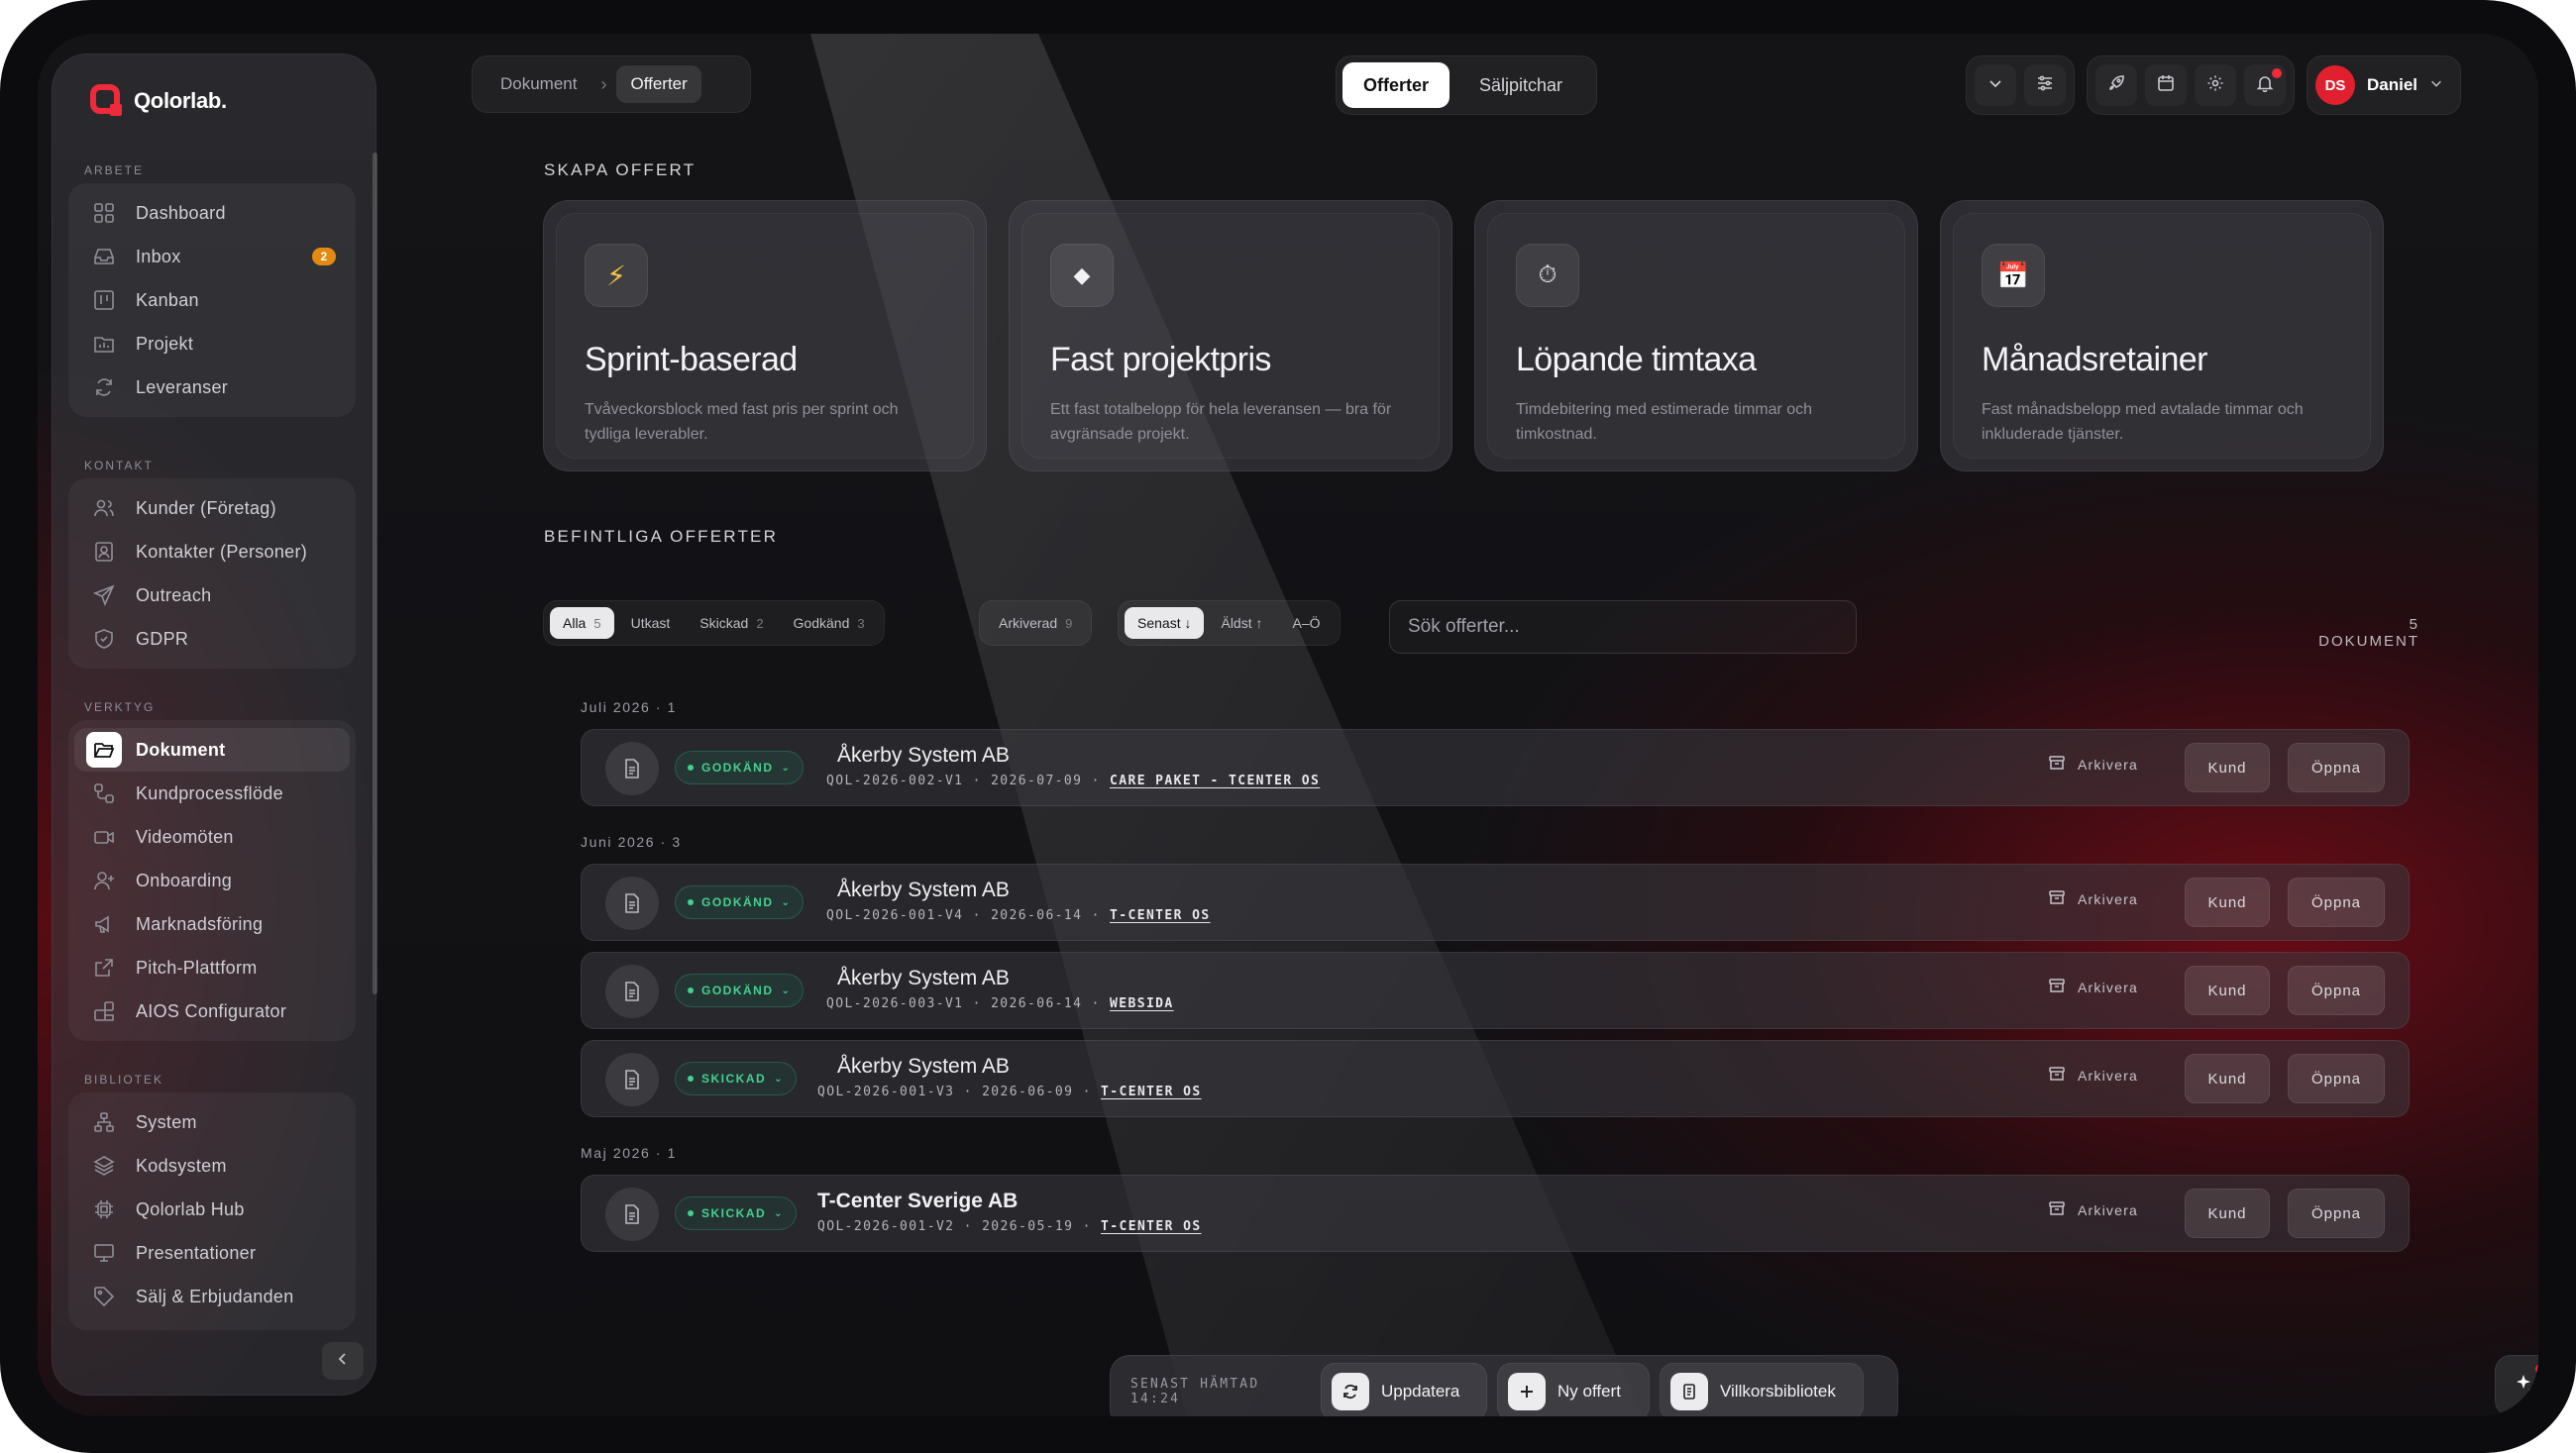 Image resolution: width=2576 pixels, height=1453 pixels. What do you see at coordinates (538, 84) in the screenshot?
I see `breadcrumb-item-dokument: Dokument` at bounding box center [538, 84].